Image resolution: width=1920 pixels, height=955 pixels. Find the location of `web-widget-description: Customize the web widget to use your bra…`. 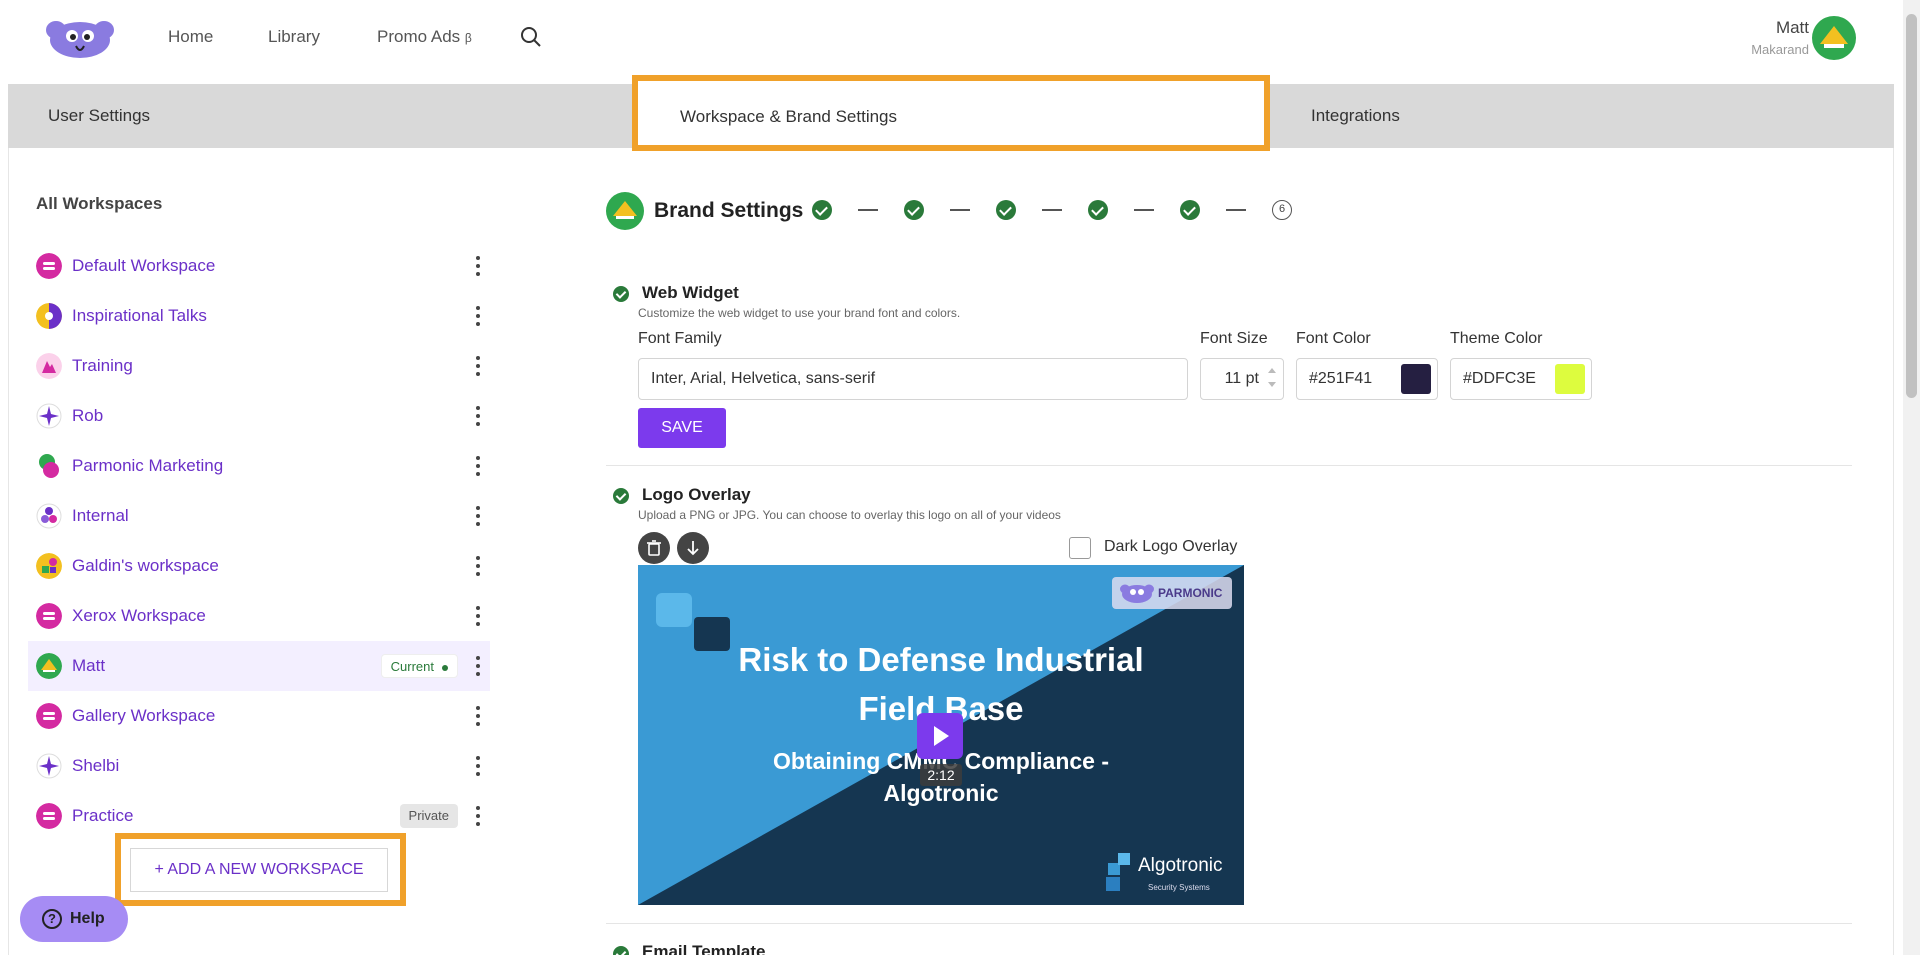

web-widget-description: Customize the web widget to use your bra… is located at coordinates (799, 313).